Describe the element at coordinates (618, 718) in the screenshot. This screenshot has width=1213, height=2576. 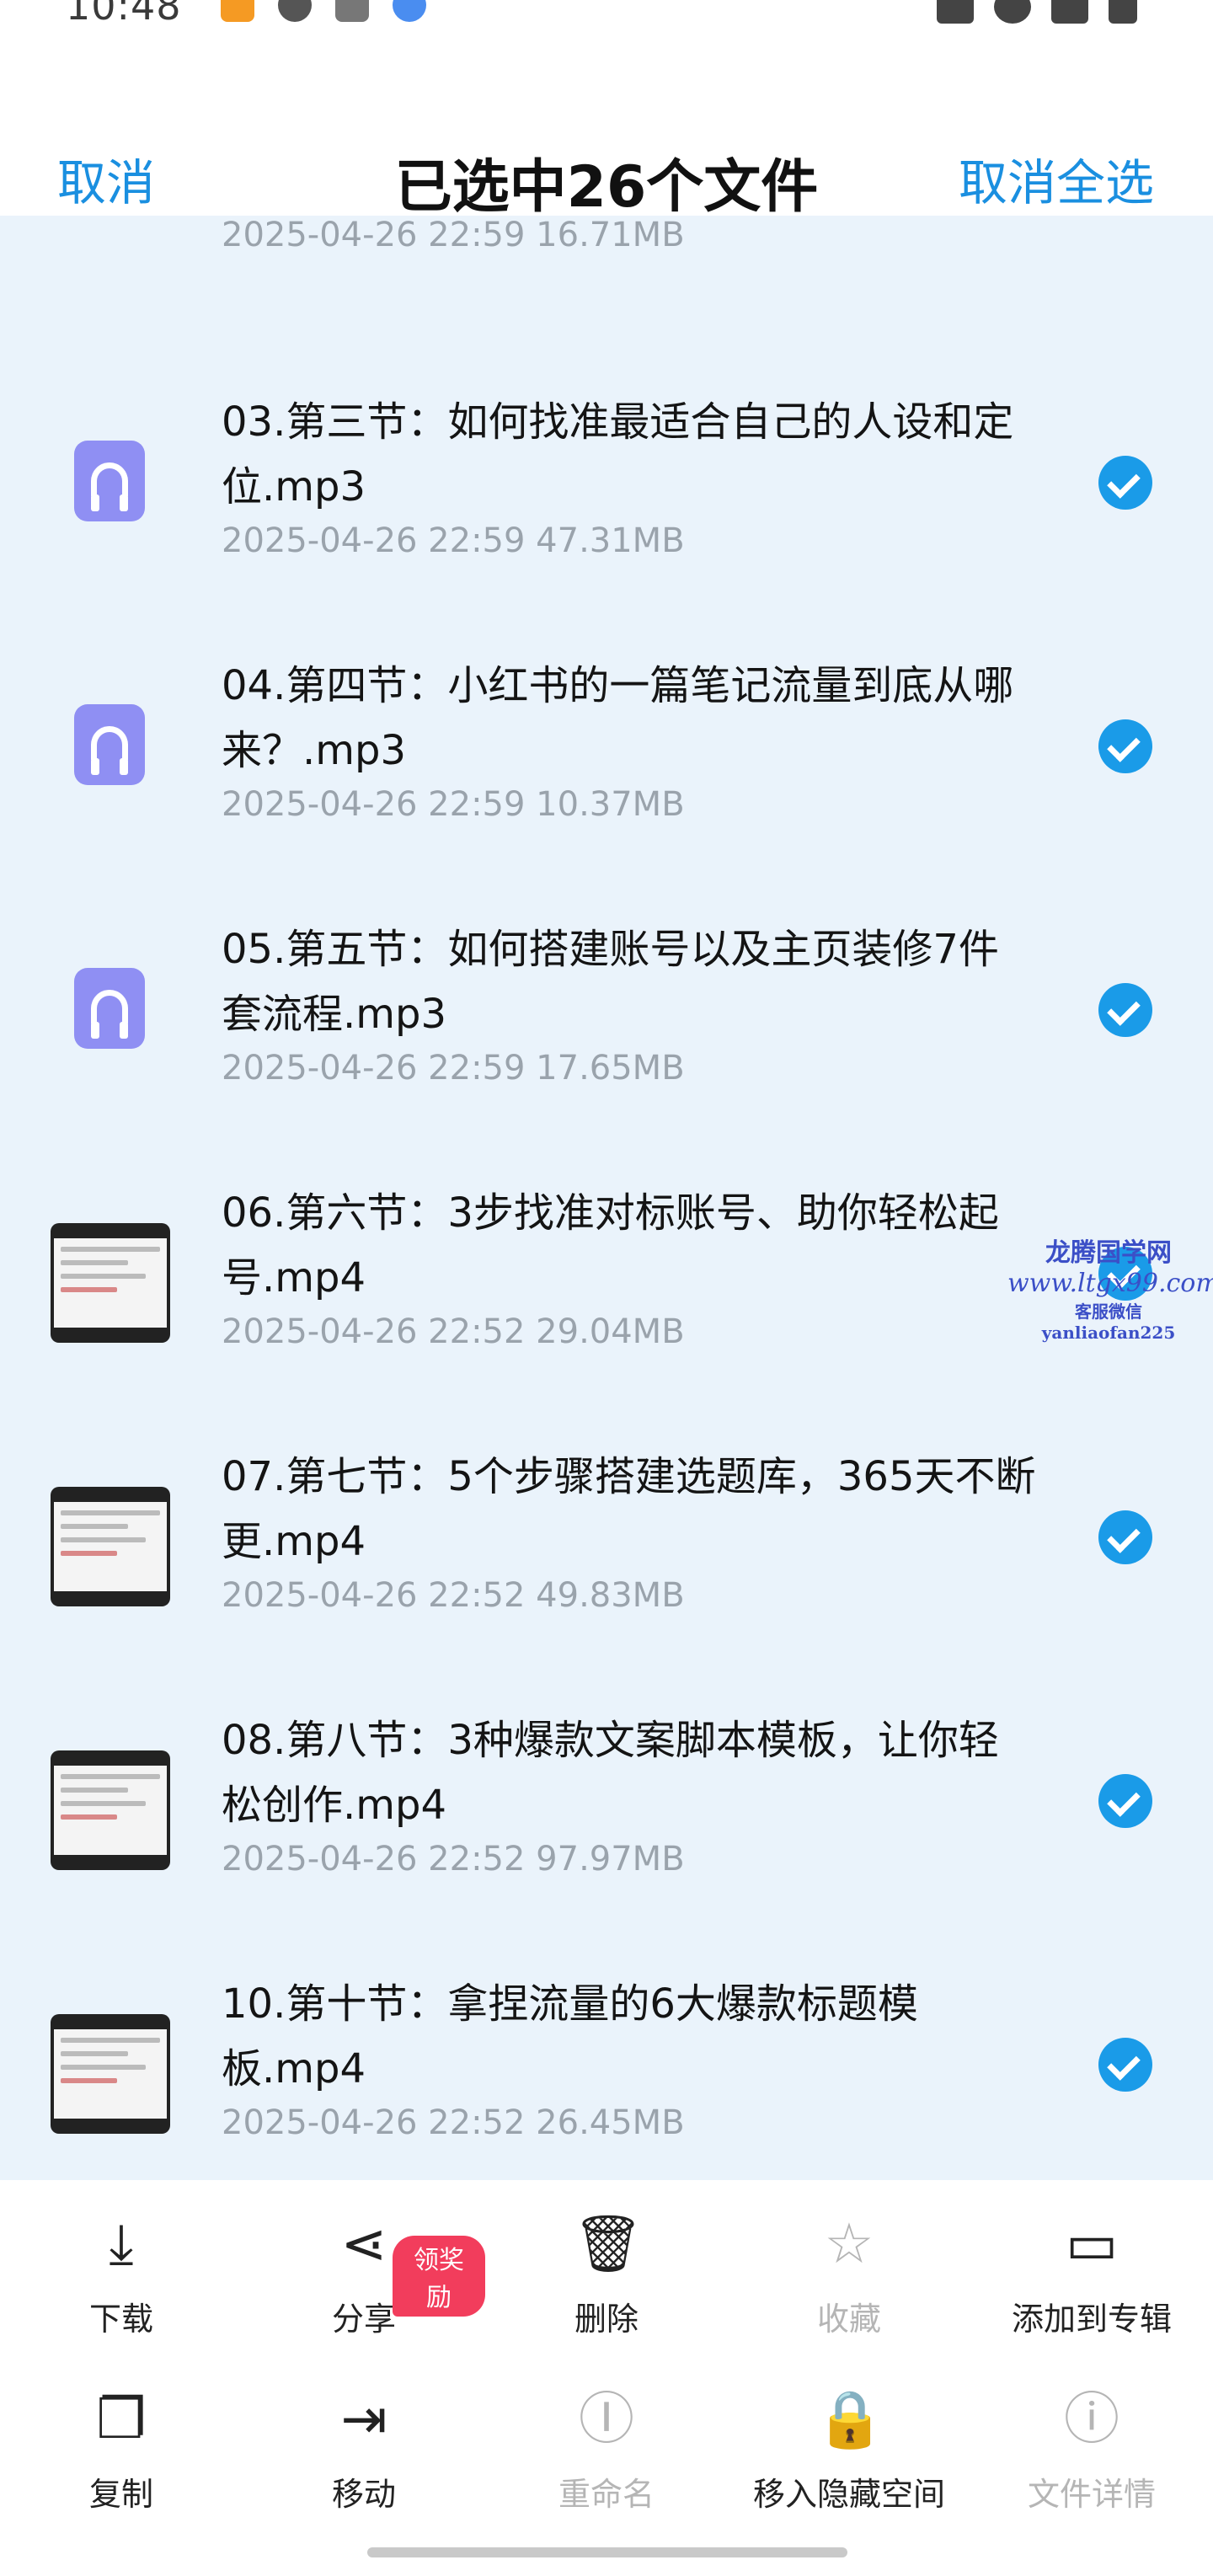
I see `file-name: 04.第四节：小红书的一篇笔记流量到底从哪来？.mp3` at that location.